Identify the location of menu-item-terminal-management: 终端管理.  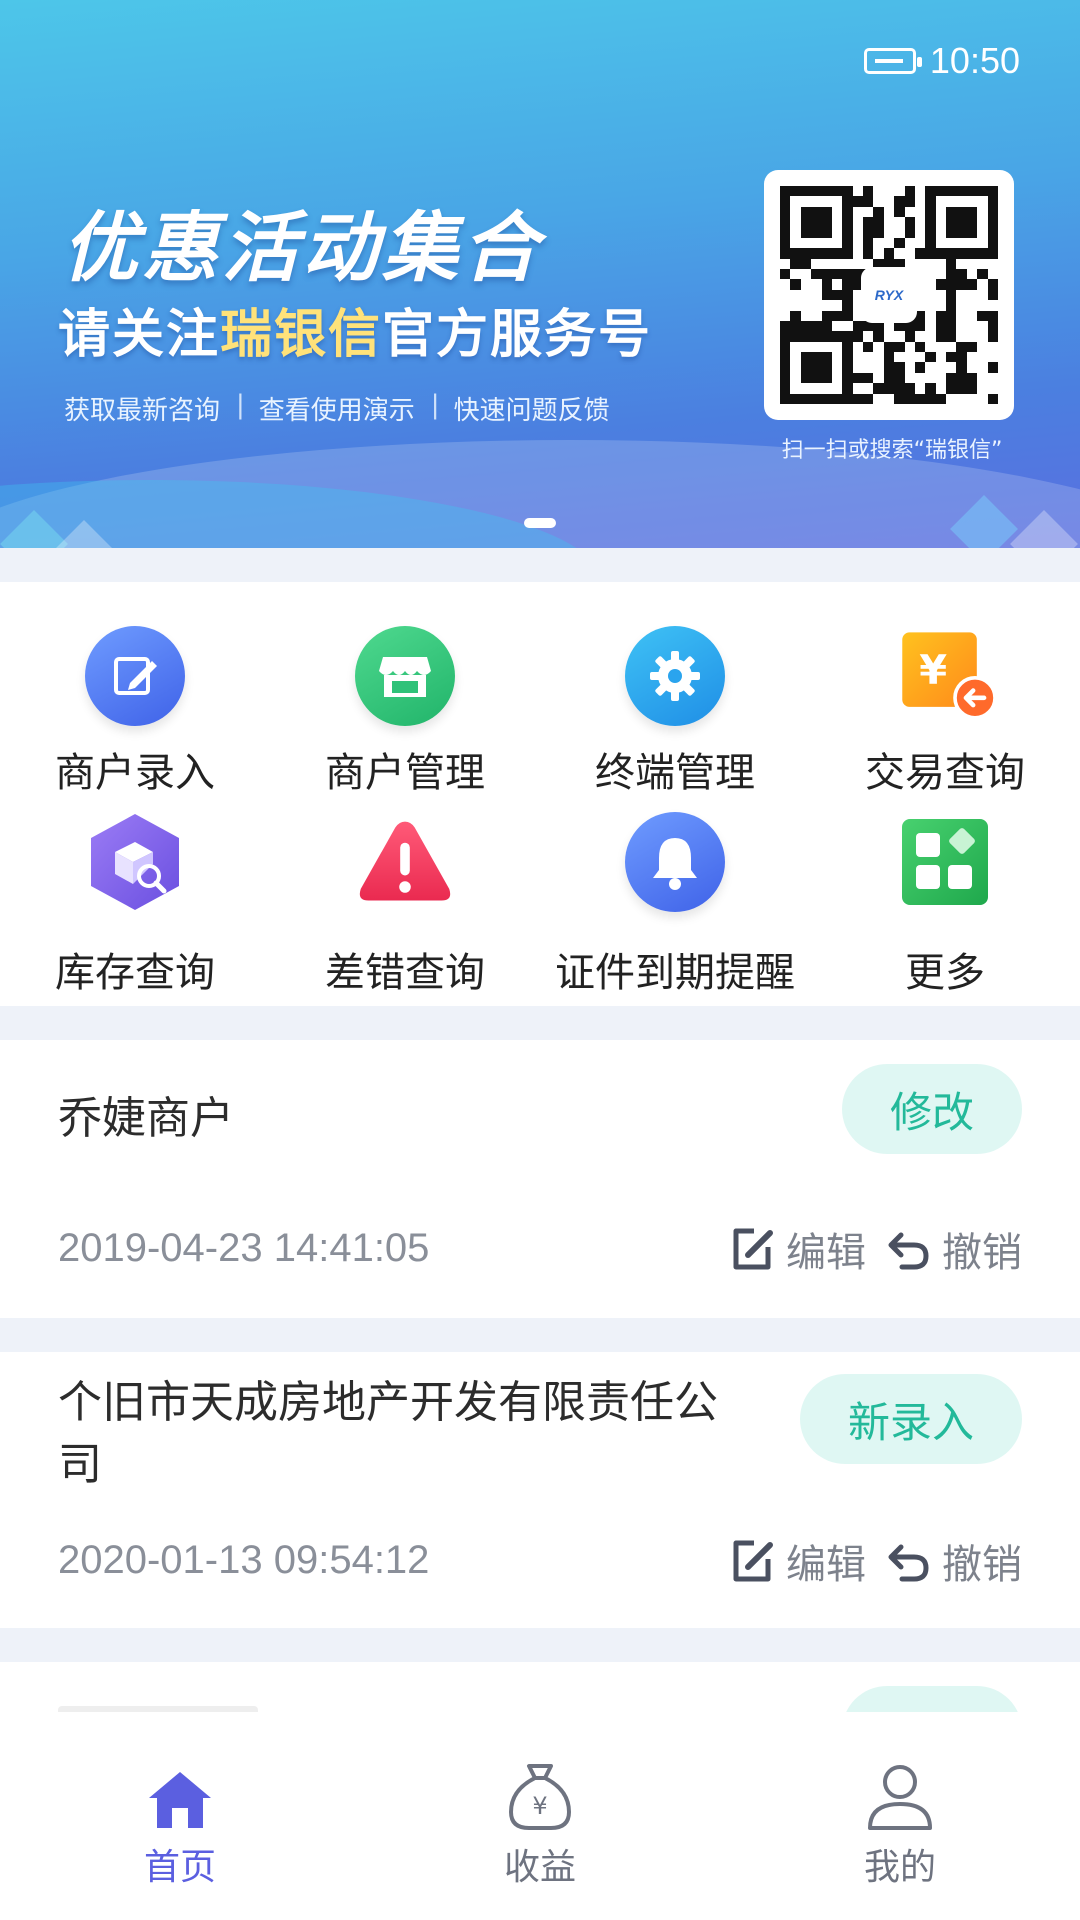
(675, 689).